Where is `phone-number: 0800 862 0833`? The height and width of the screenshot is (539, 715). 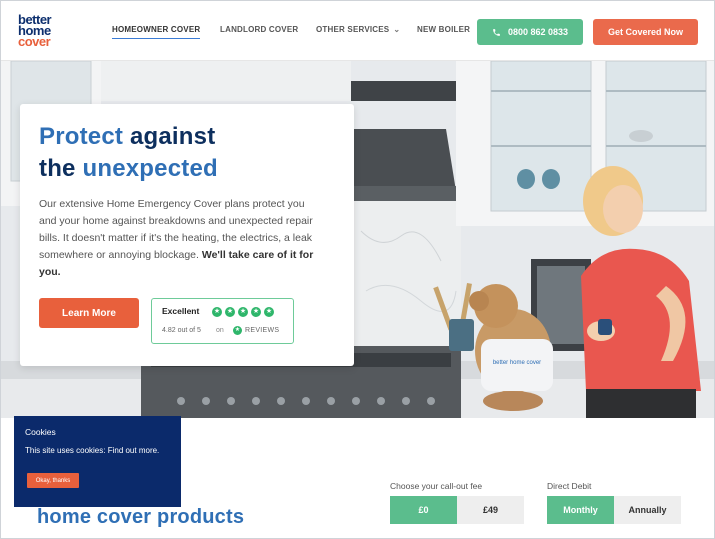 phone-number: 0800 862 0833 is located at coordinates (538, 32).